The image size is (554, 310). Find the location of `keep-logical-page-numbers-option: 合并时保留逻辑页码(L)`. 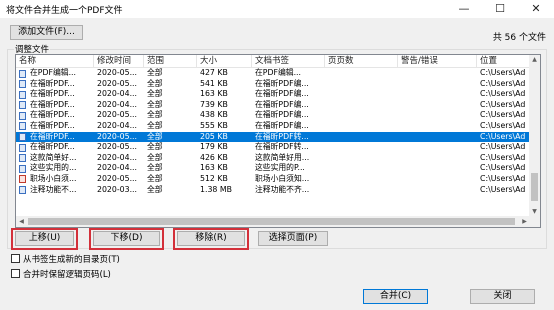

keep-logical-page-numbers-option: 合并时保留逻辑页码(L) is located at coordinates (61, 274).